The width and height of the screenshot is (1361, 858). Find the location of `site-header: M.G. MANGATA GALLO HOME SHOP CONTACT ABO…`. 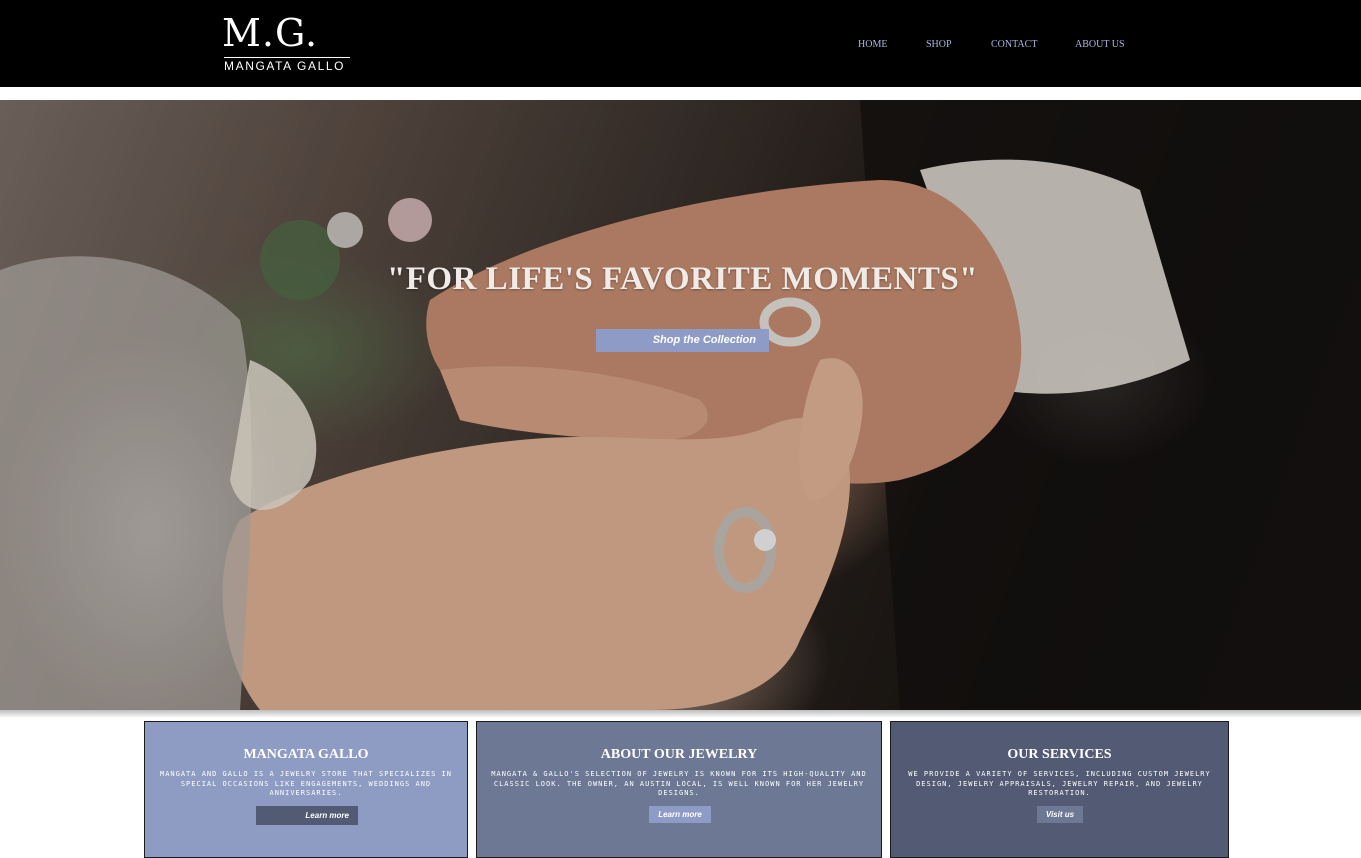

site-header: M.G. MANGATA GALLO HOME SHOP CONTACT ABO… is located at coordinates (680, 43).